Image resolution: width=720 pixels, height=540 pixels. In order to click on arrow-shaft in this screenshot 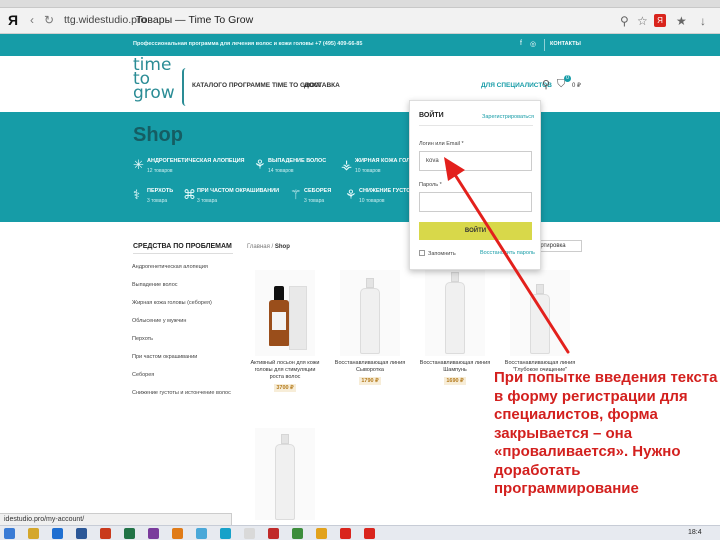, I will do `click(510, 261)`.